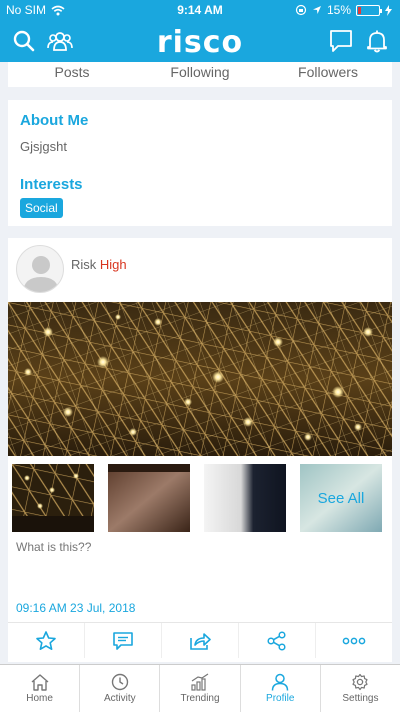 This screenshot has width=400, height=712. I want to click on risk-indicator: Risk High, so click(99, 264).